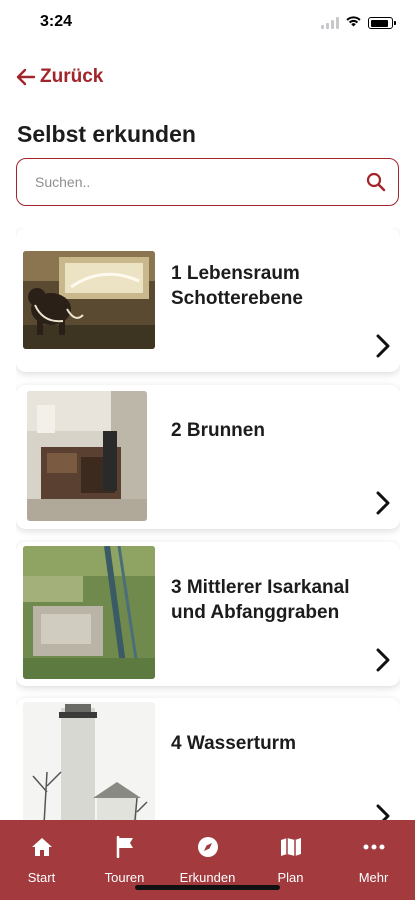 The width and height of the screenshot is (415, 900). What do you see at coordinates (376, 182) in the screenshot?
I see `search-icon` at bounding box center [376, 182].